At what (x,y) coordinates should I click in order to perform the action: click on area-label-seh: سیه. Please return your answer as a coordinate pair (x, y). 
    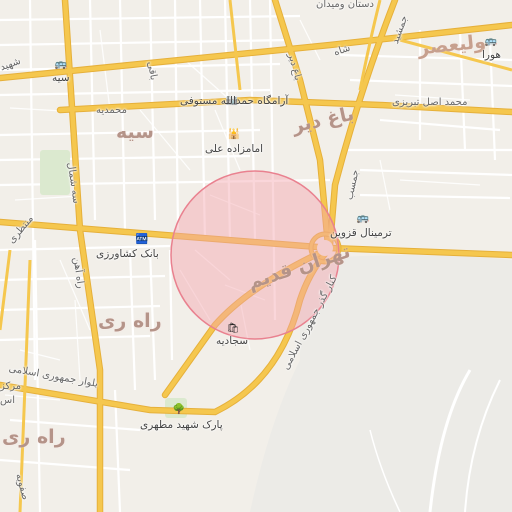
    Looking at the image, I should click on (135, 132).